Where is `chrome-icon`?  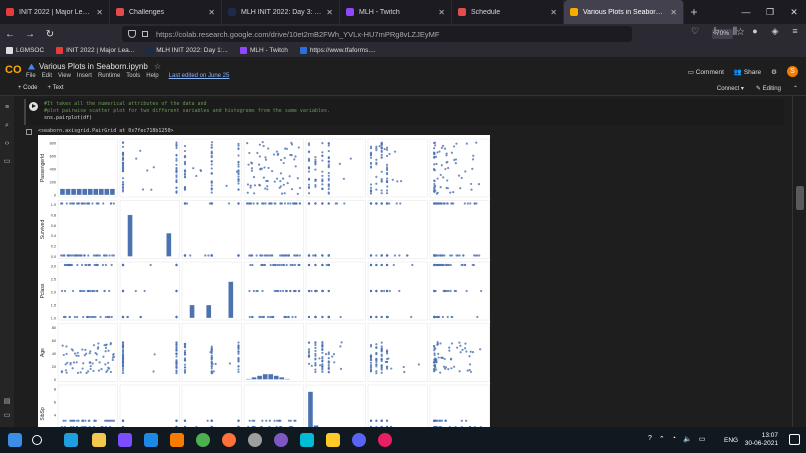 chrome-icon is located at coordinates (203, 440).